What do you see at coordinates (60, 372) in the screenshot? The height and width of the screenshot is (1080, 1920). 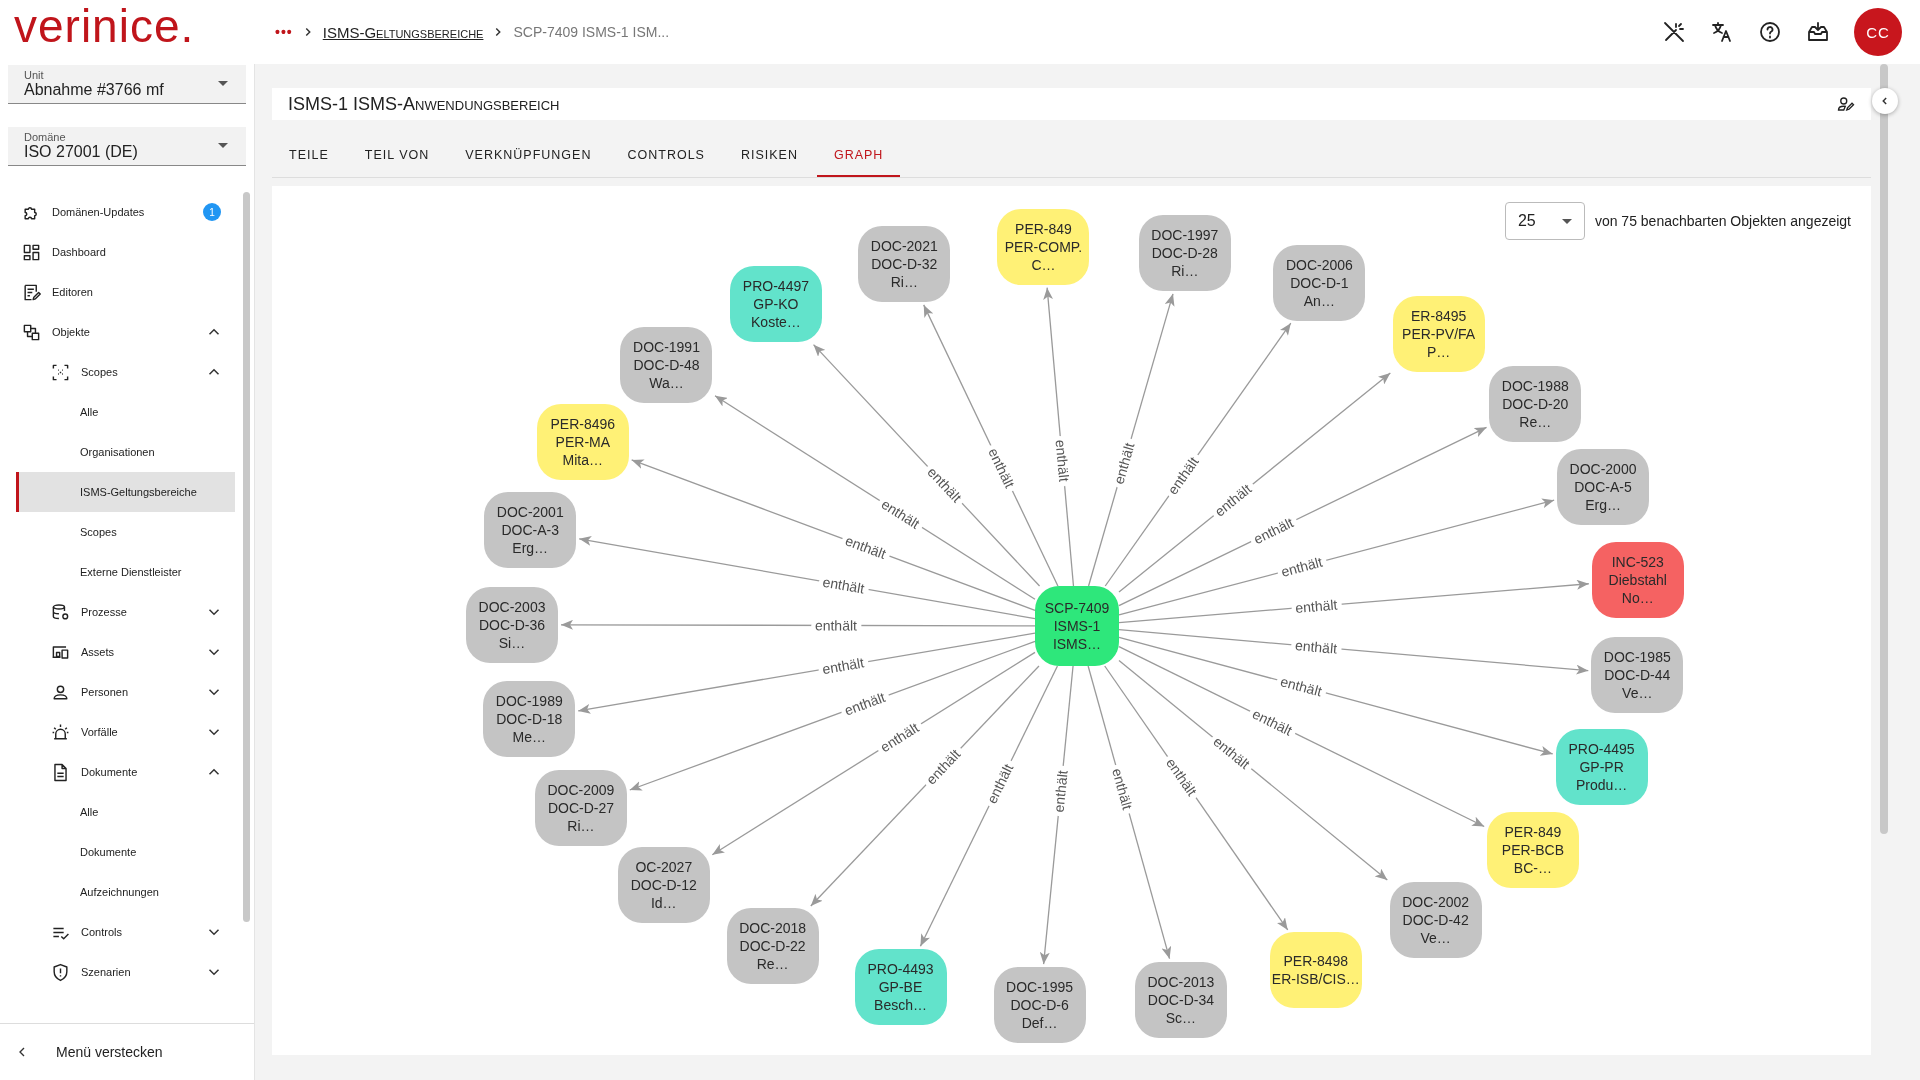 I see `scope-icon` at bounding box center [60, 372].